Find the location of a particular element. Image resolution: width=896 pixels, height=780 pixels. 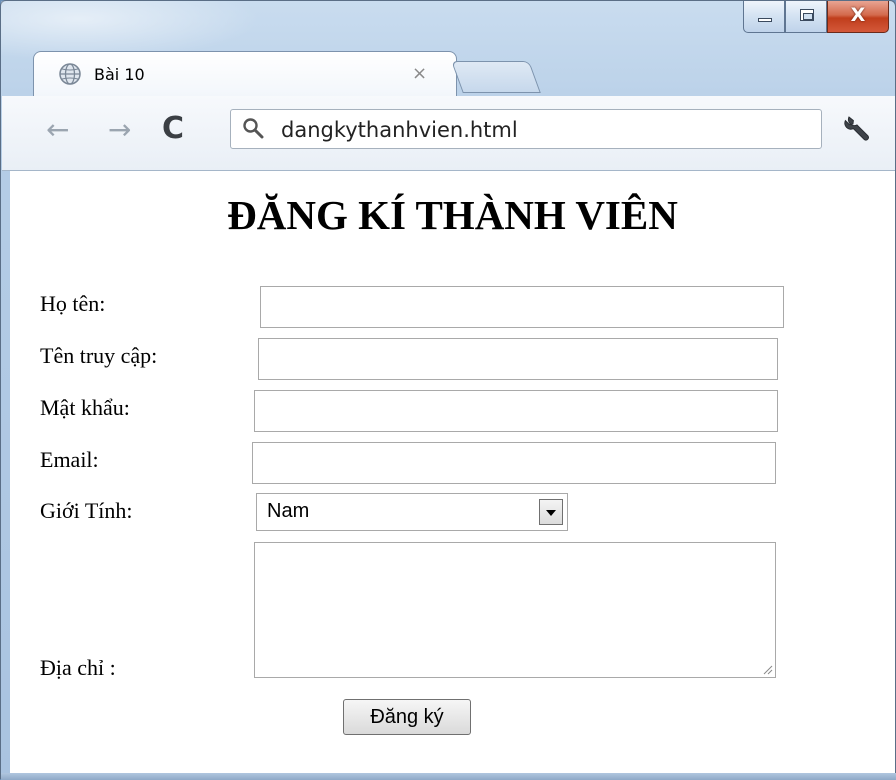

gender-label: Giới Tính: is located at coordinates (86, 510).